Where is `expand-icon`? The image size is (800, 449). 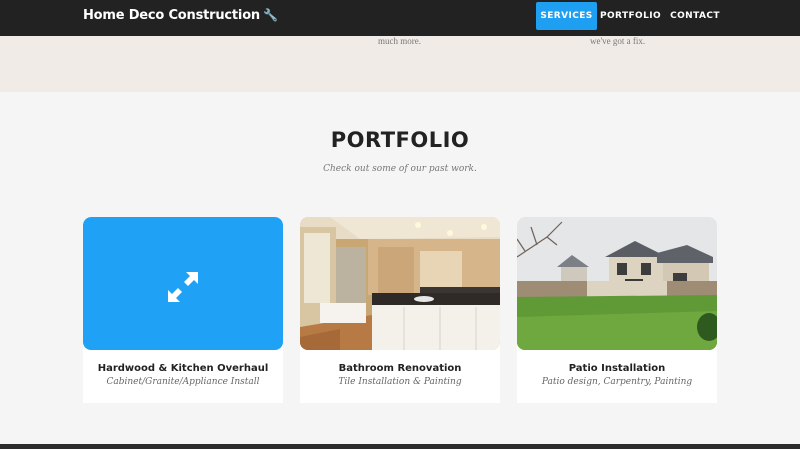 expand-icon is located at coordinates (183, 287).